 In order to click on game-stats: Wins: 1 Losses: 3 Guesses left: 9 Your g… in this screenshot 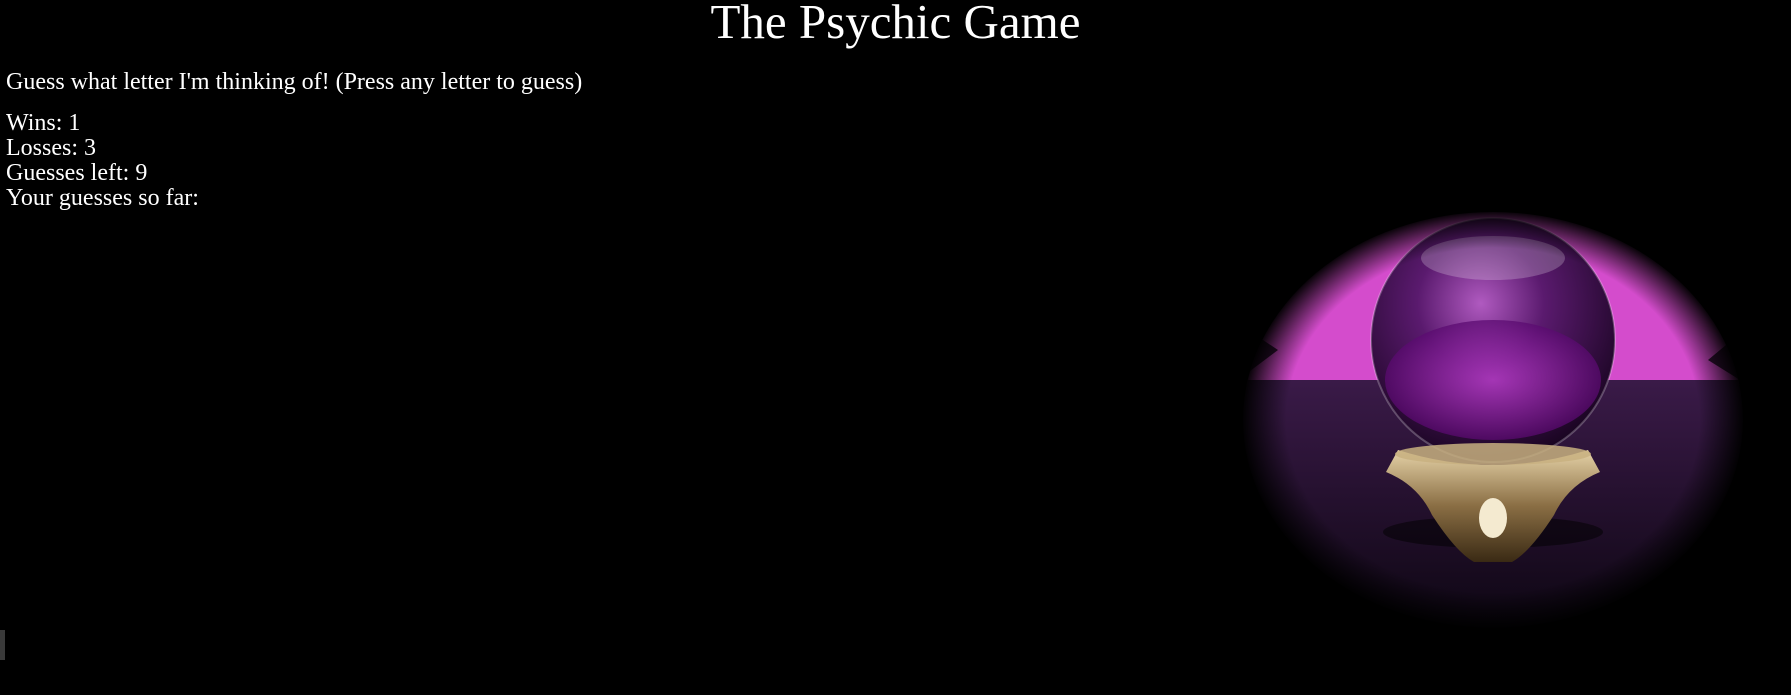, I will do `click(102, 161)`.